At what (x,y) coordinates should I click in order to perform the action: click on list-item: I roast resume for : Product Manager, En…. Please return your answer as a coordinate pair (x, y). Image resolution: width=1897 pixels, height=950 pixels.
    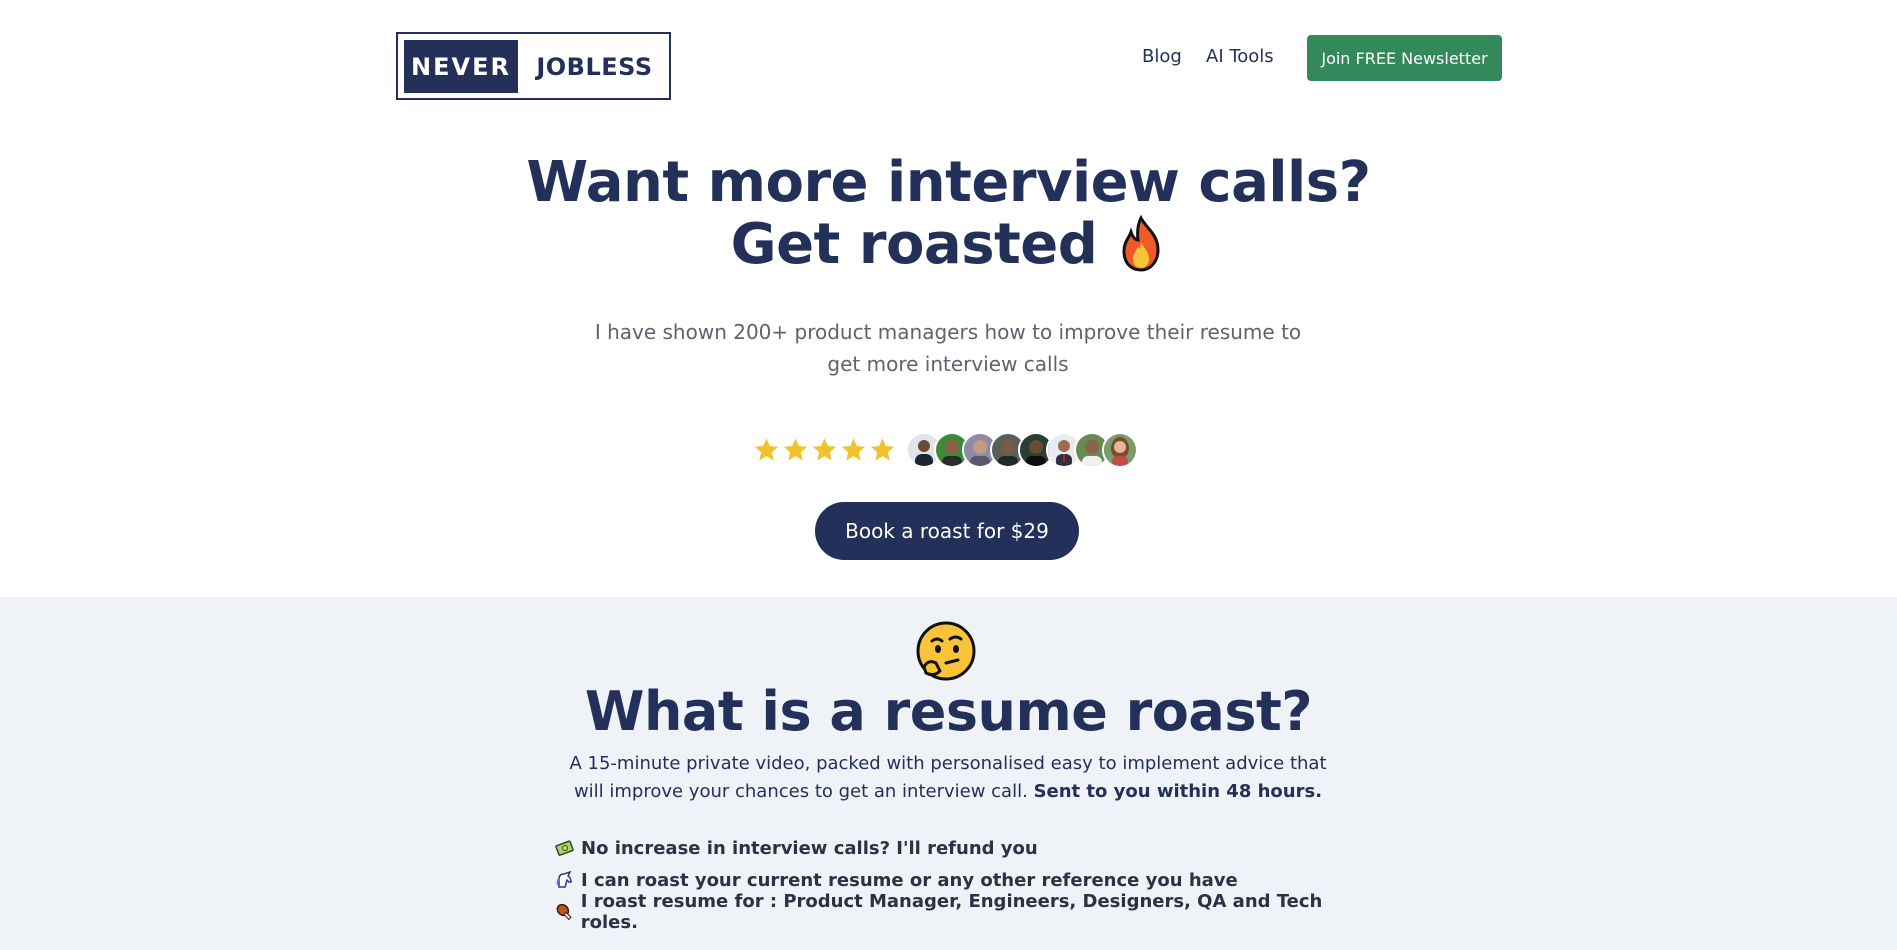
    Looking at the image, I should click on (965, 912).